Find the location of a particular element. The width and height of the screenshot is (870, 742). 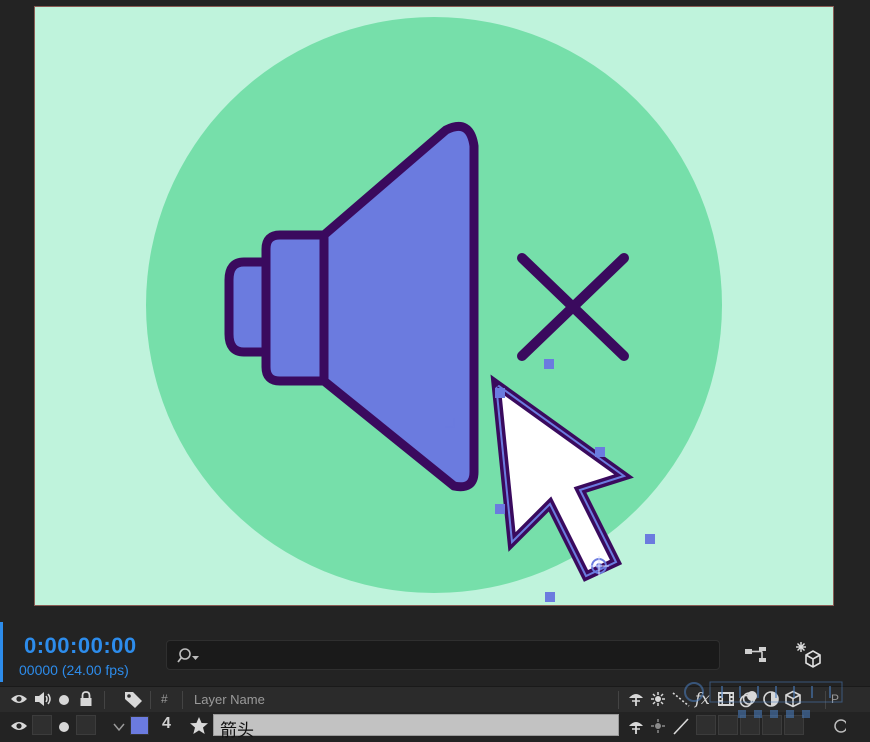

chevron-down-icon is located at coordinates (119, 728).